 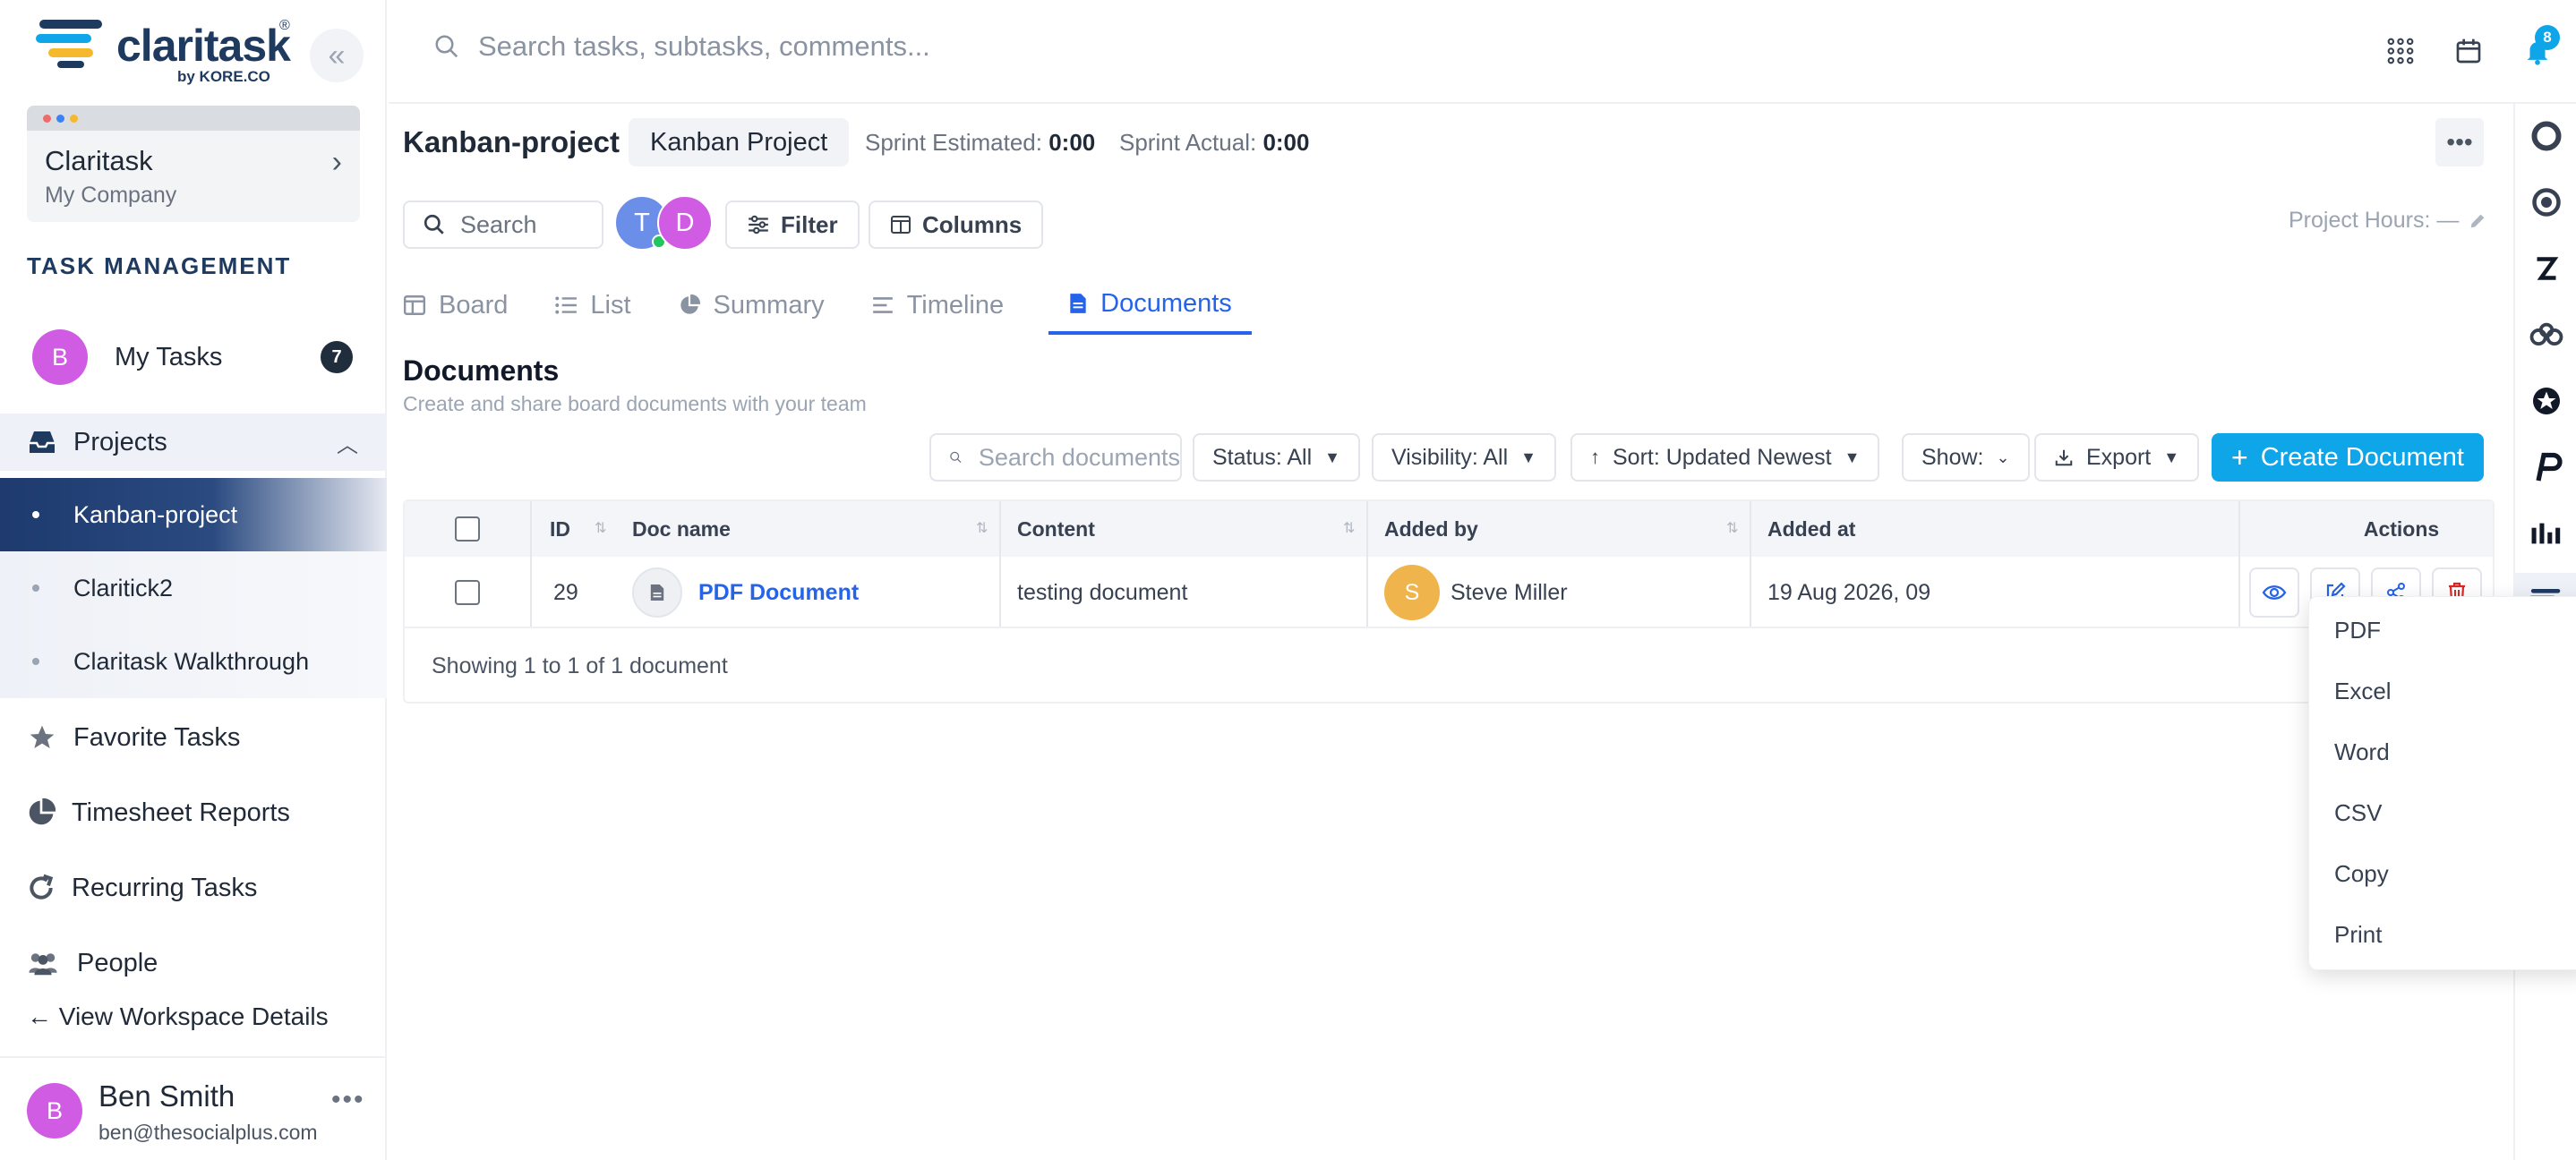 I want to click on export-menu-item-pdf: PDF, so click(x=2357, y=630).